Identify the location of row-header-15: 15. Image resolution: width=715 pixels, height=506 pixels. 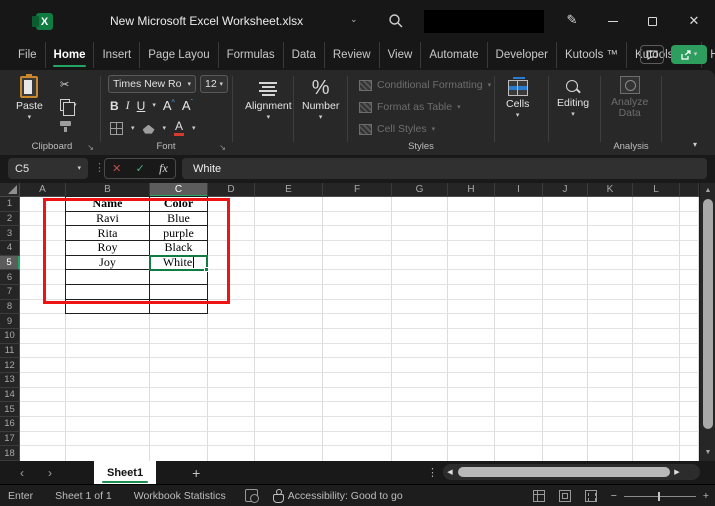
(10, 409).